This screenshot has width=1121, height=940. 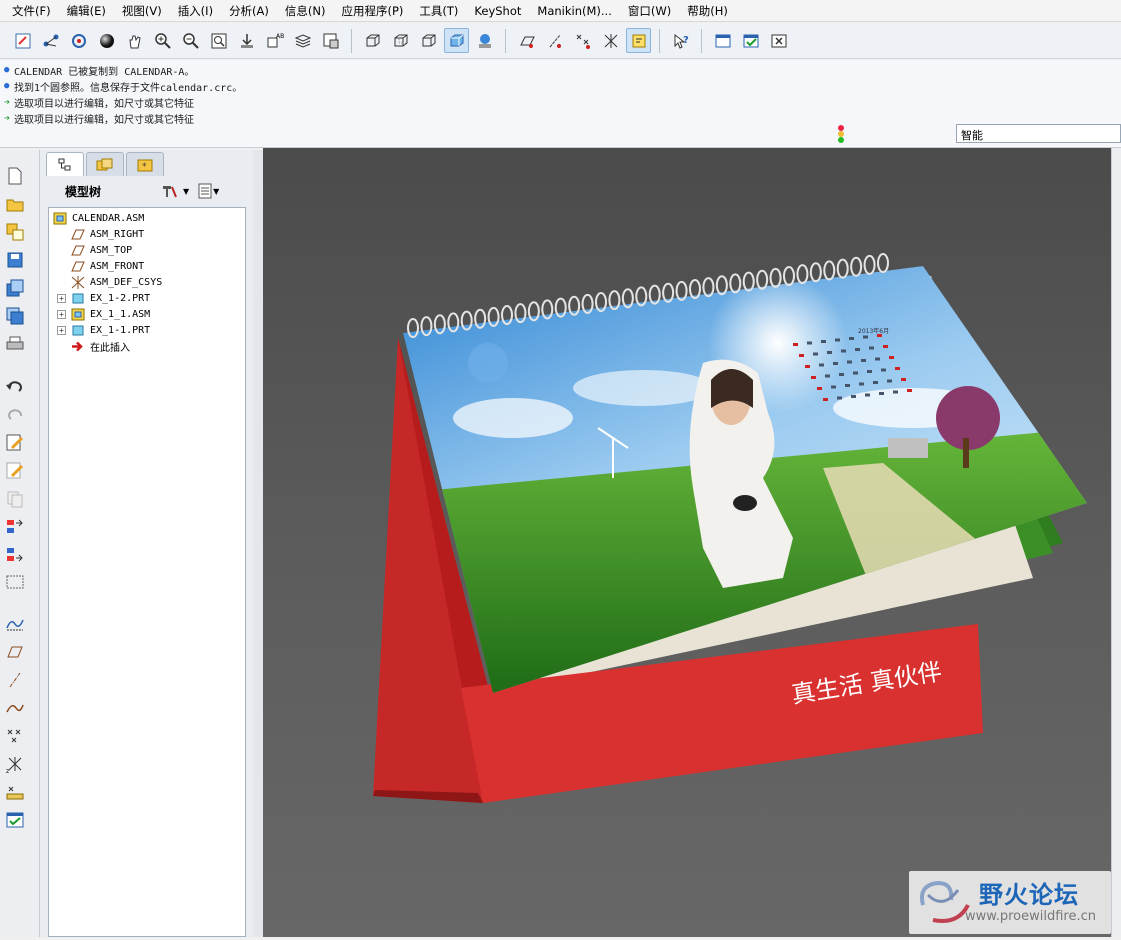 I want to click on annotation-display-icon, so click(x=638, y=40).